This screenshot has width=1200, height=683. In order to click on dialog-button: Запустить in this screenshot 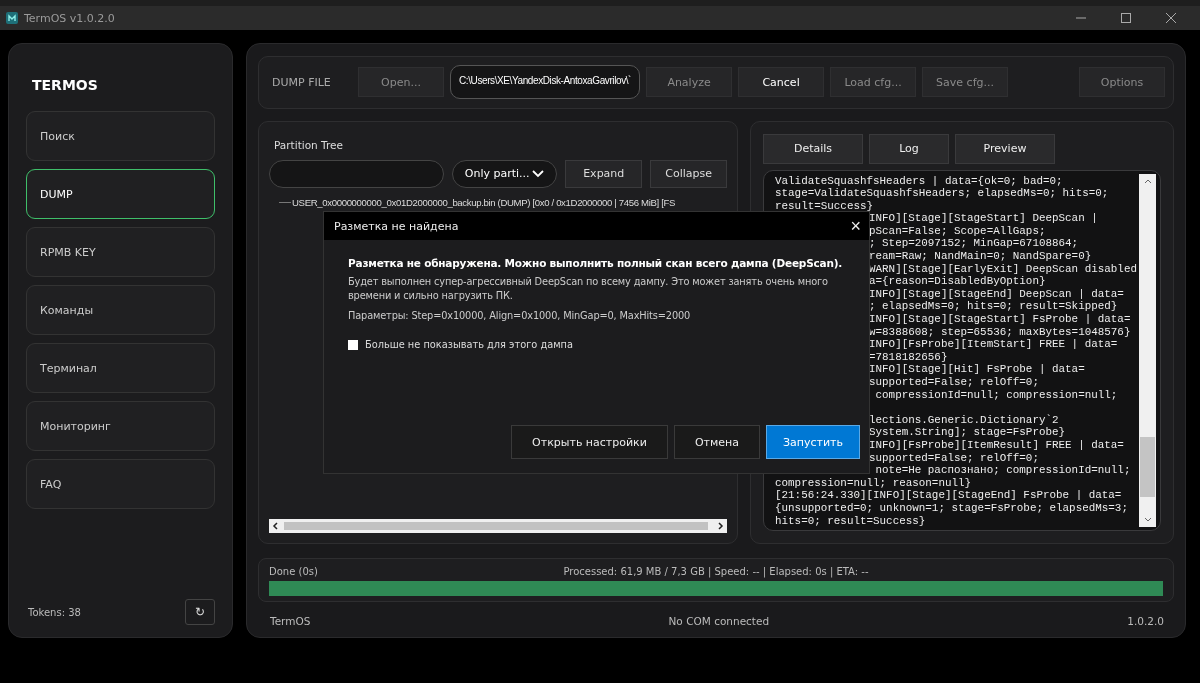, I will do `click(813, 442)`.